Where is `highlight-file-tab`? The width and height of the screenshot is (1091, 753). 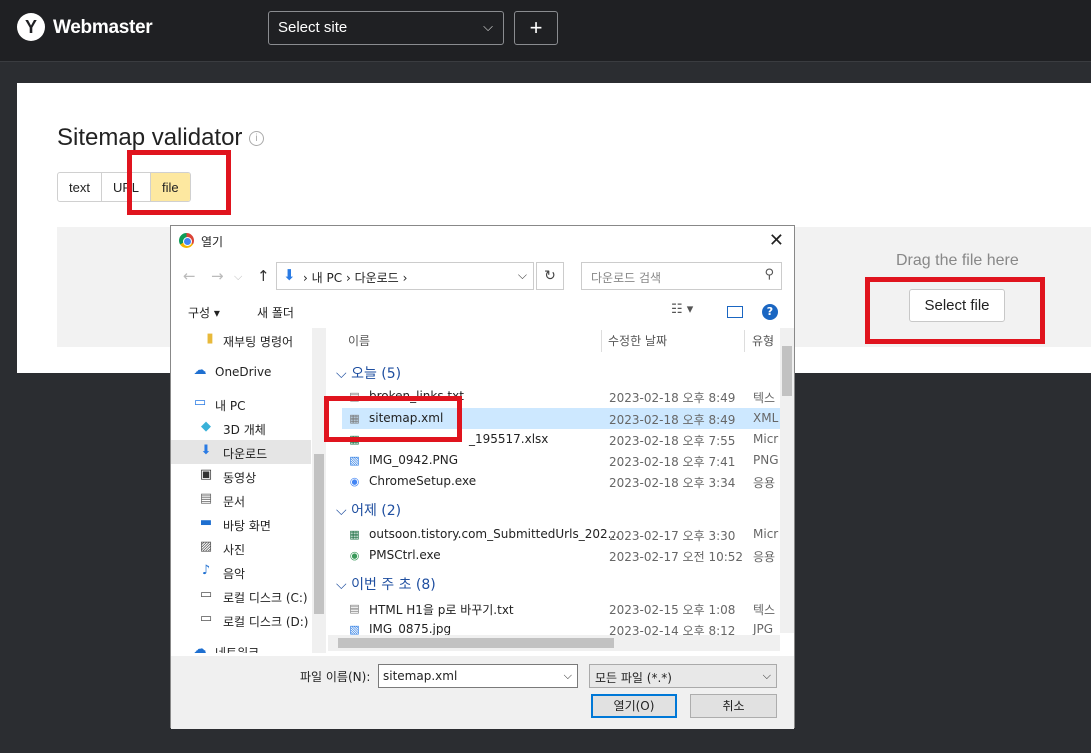 highlight-file-tab is located at coordinates (179, 182).